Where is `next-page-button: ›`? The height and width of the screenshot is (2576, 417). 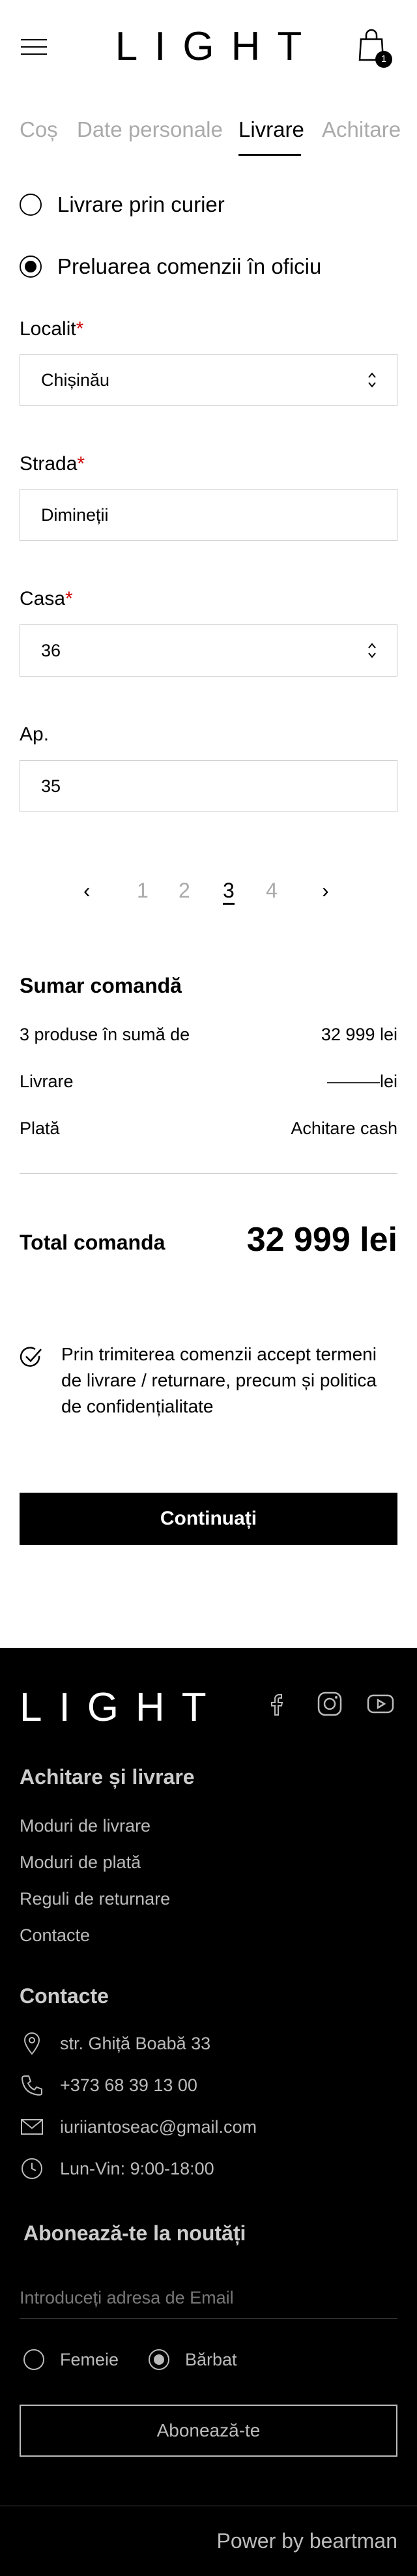
next-page-button: › is located at coordinates (326, 891).